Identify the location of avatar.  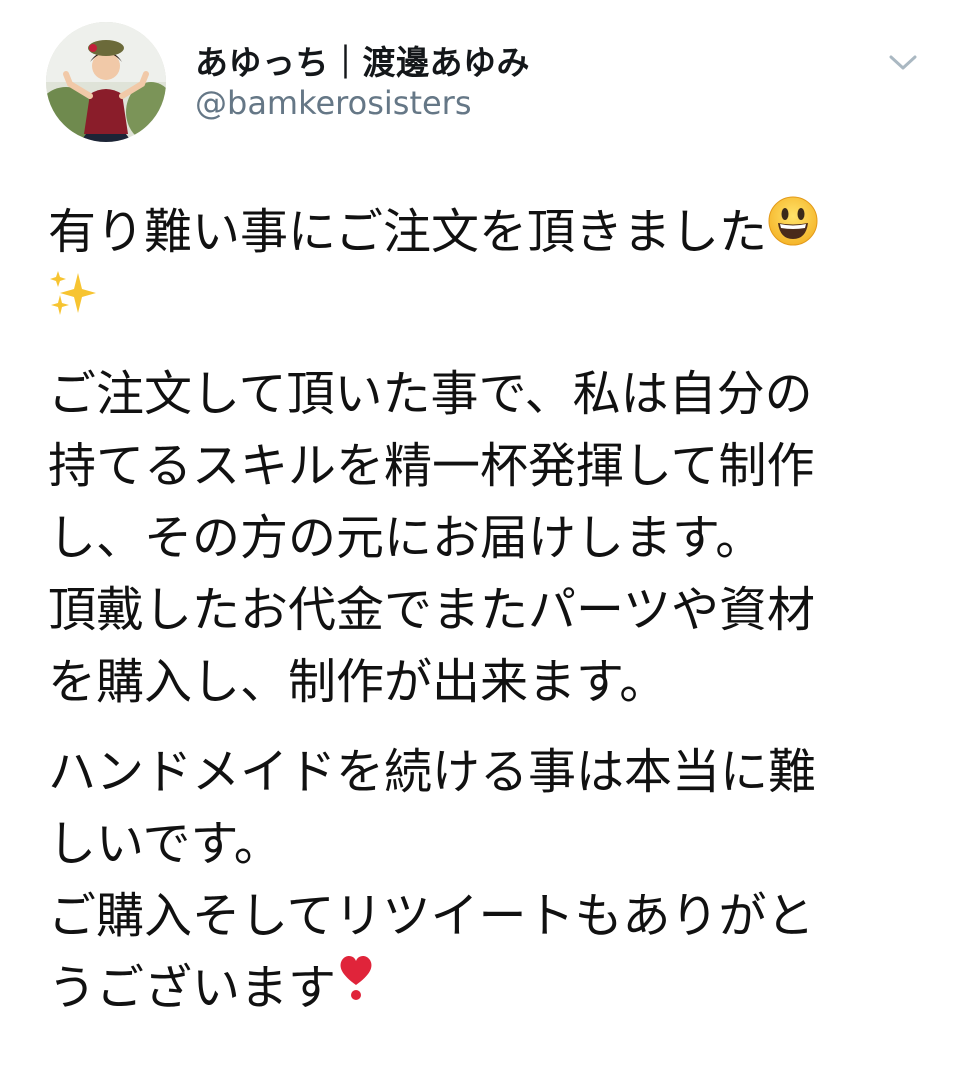
(106, 82).